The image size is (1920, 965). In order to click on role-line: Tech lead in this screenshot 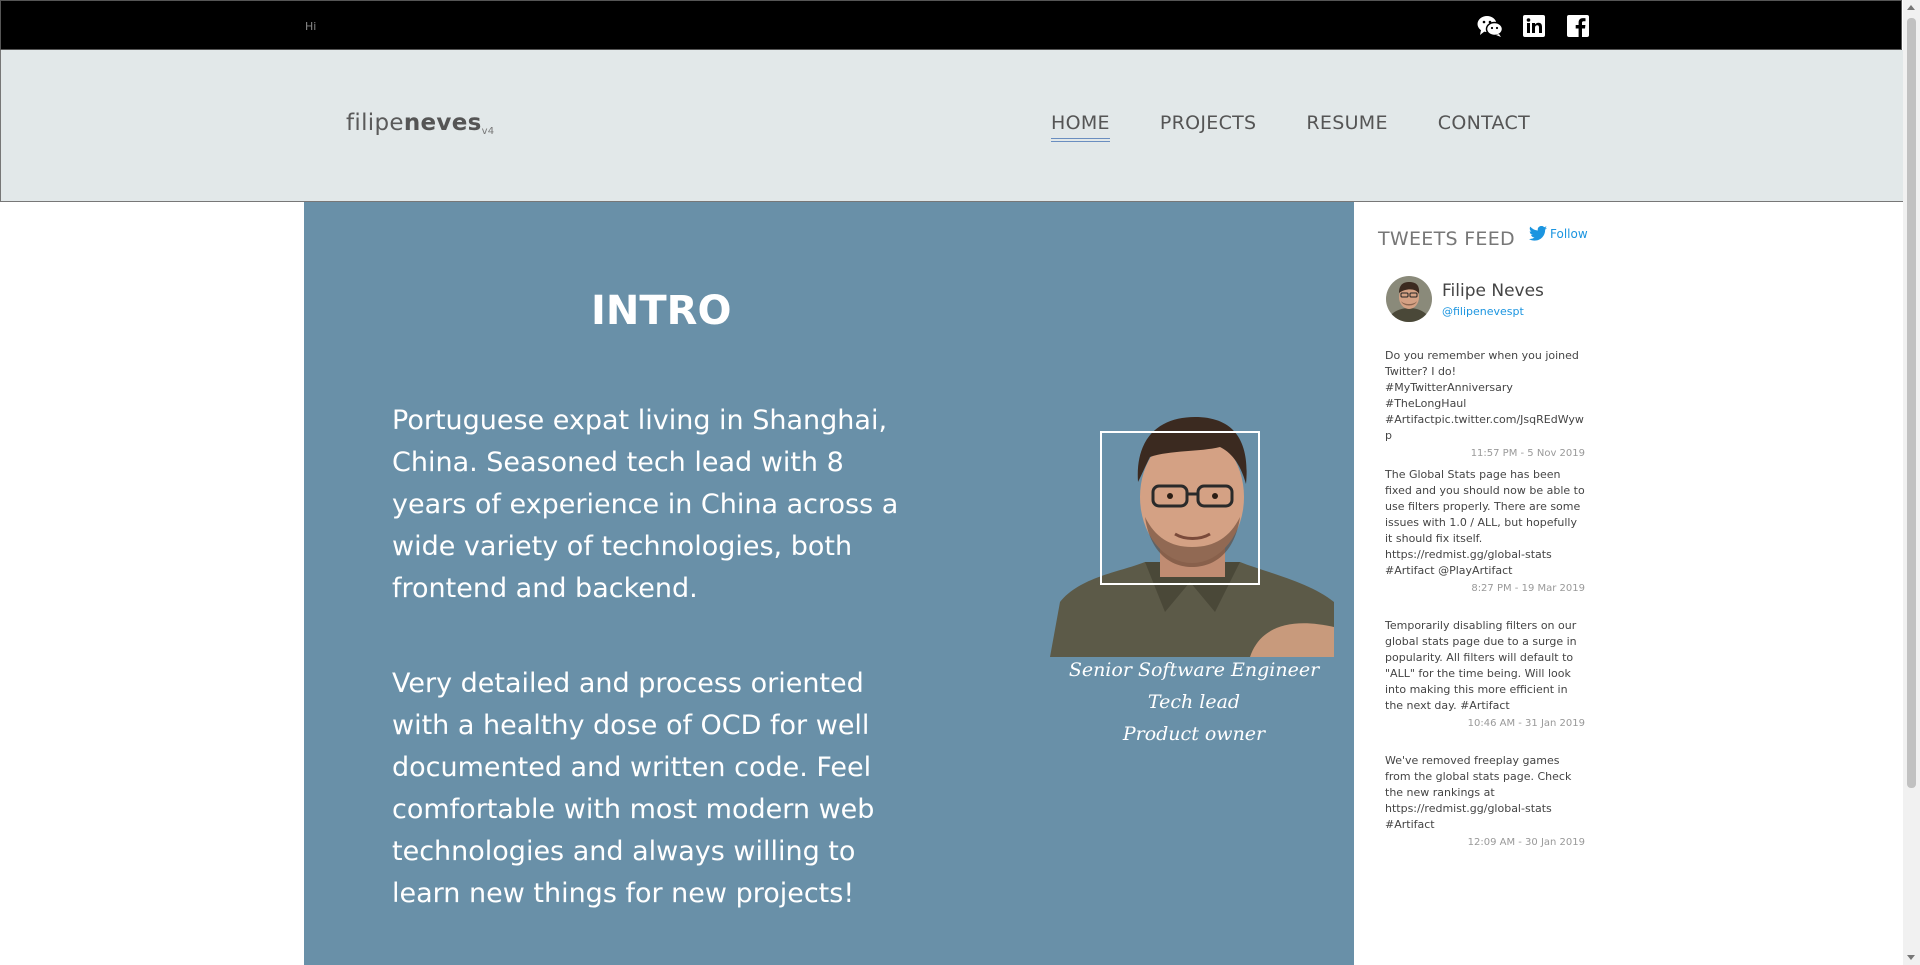, I will do `click(1194, 702)`.